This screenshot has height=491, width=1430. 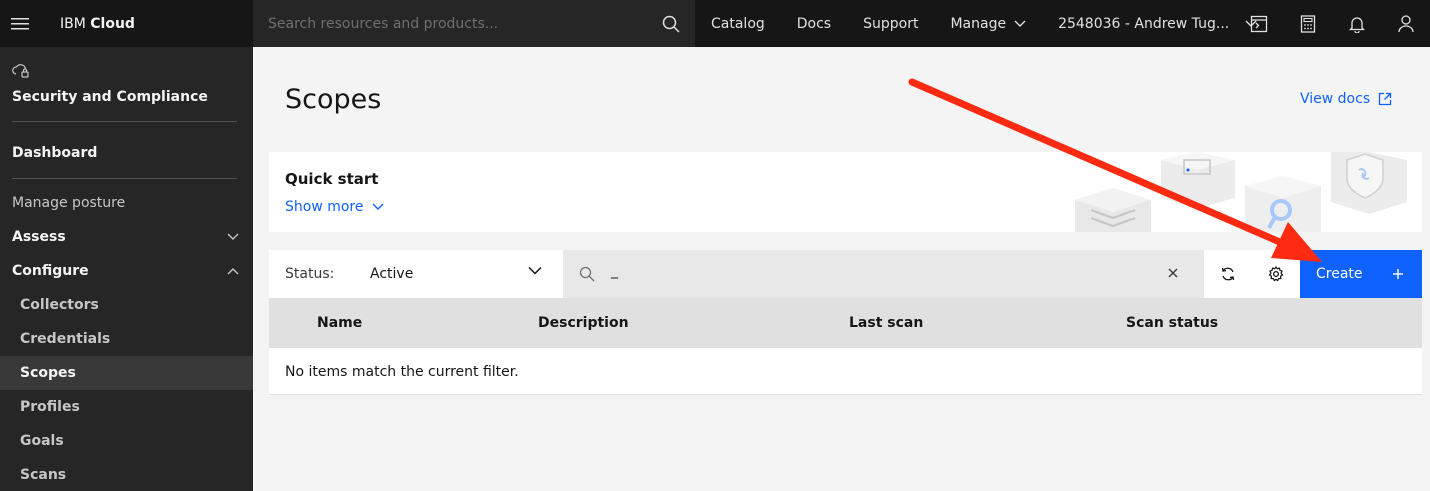 What do you see at coordinates (845, 371) in the screenshot?
I see `table-empty-row: No items match the current filter.` at bounding box center [845, 371].